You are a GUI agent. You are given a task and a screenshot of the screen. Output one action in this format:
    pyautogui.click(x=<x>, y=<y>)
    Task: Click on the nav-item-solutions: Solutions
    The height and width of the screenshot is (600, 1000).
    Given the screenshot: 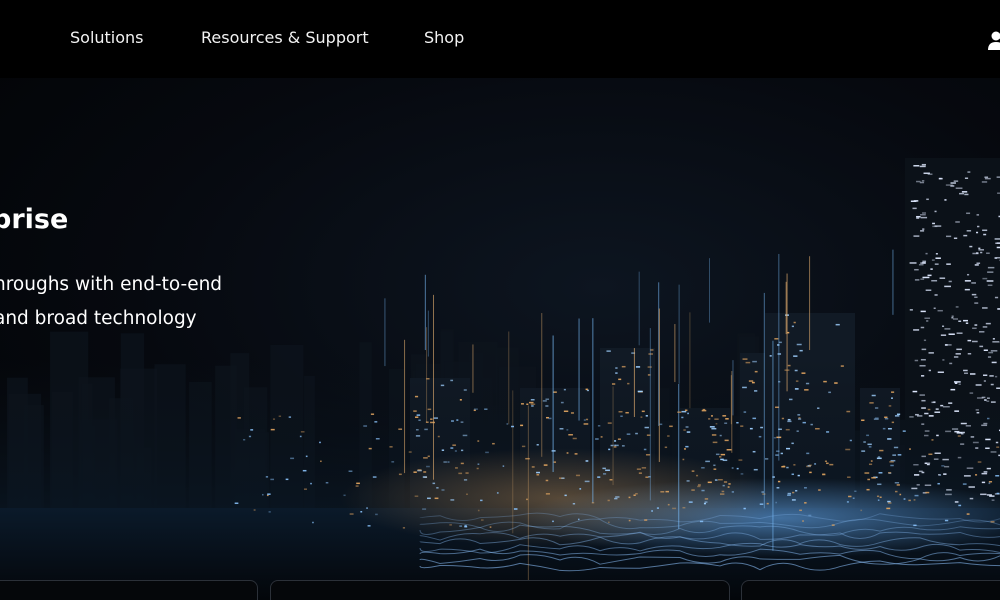 What is the action you would take?
    pyautogui.click(x=107, y=38)
    